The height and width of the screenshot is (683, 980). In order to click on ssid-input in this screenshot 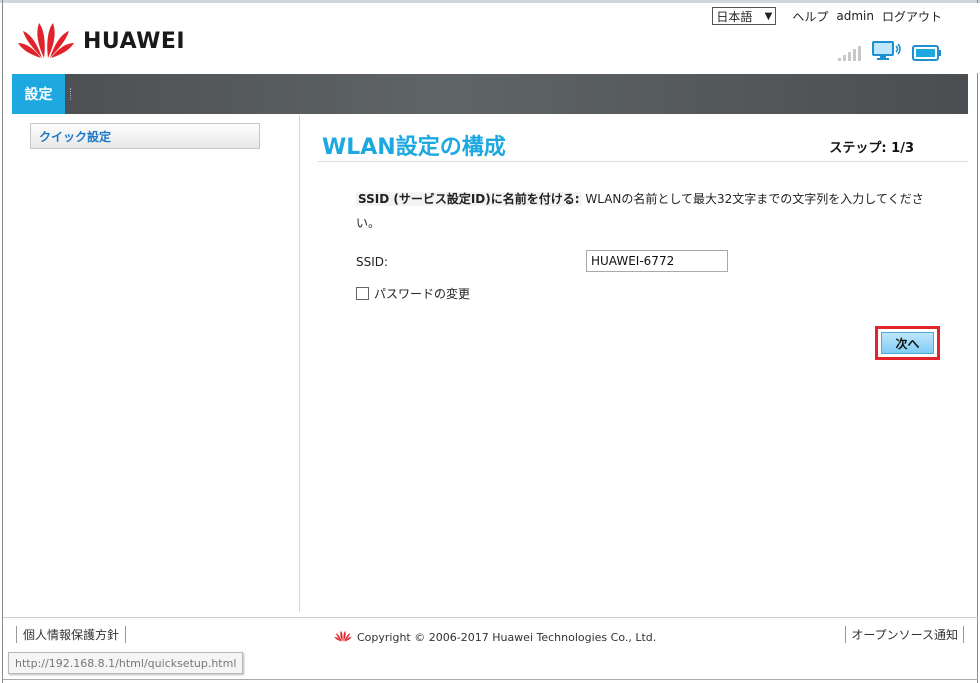, I will do `click(657, 261)`.